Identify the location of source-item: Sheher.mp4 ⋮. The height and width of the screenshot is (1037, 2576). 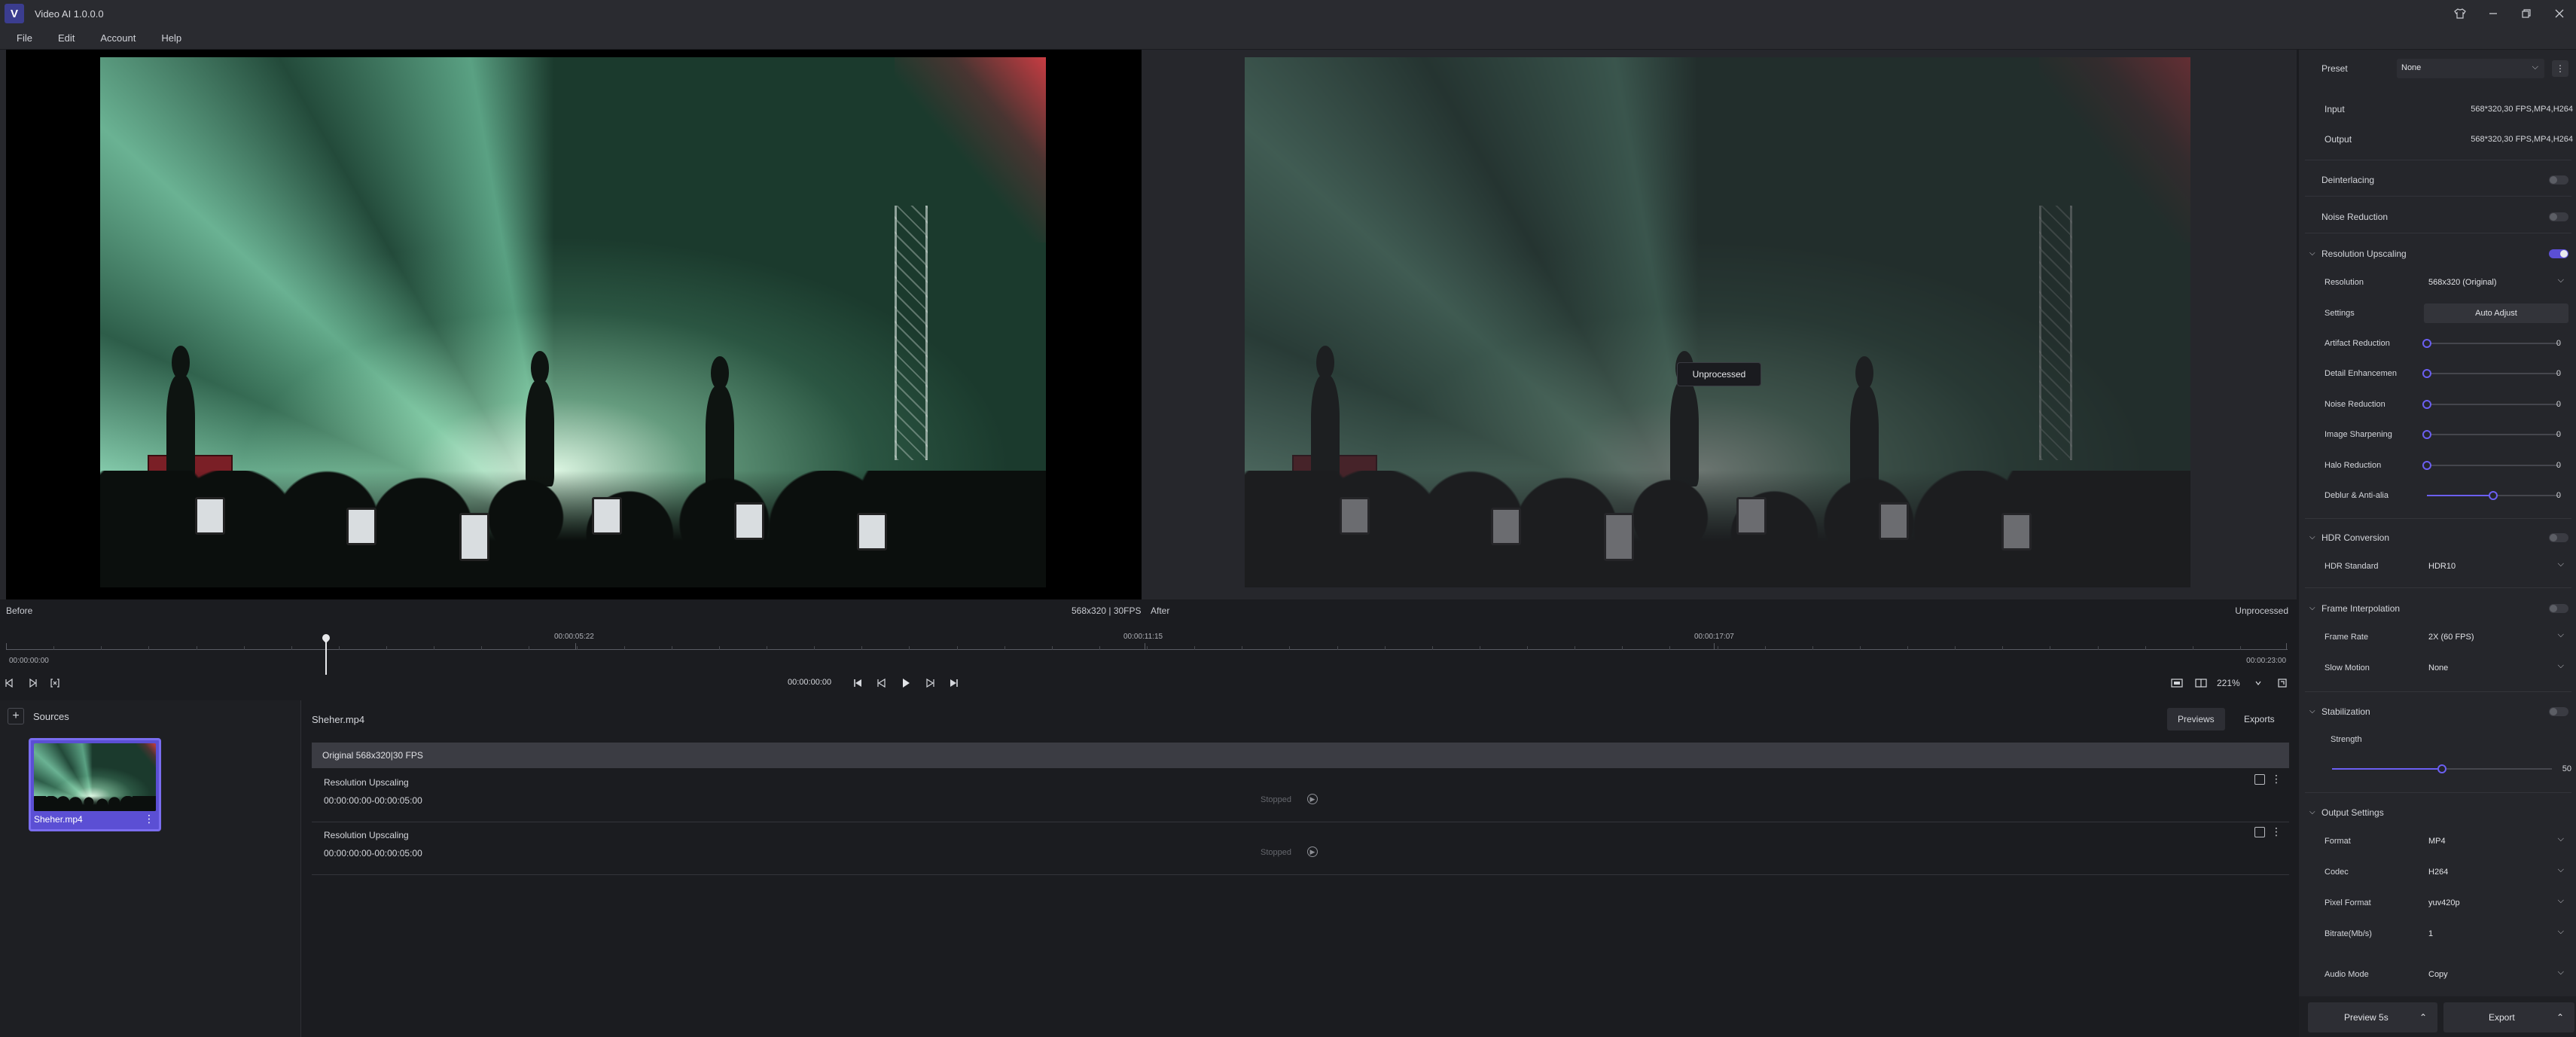
(95, 784).